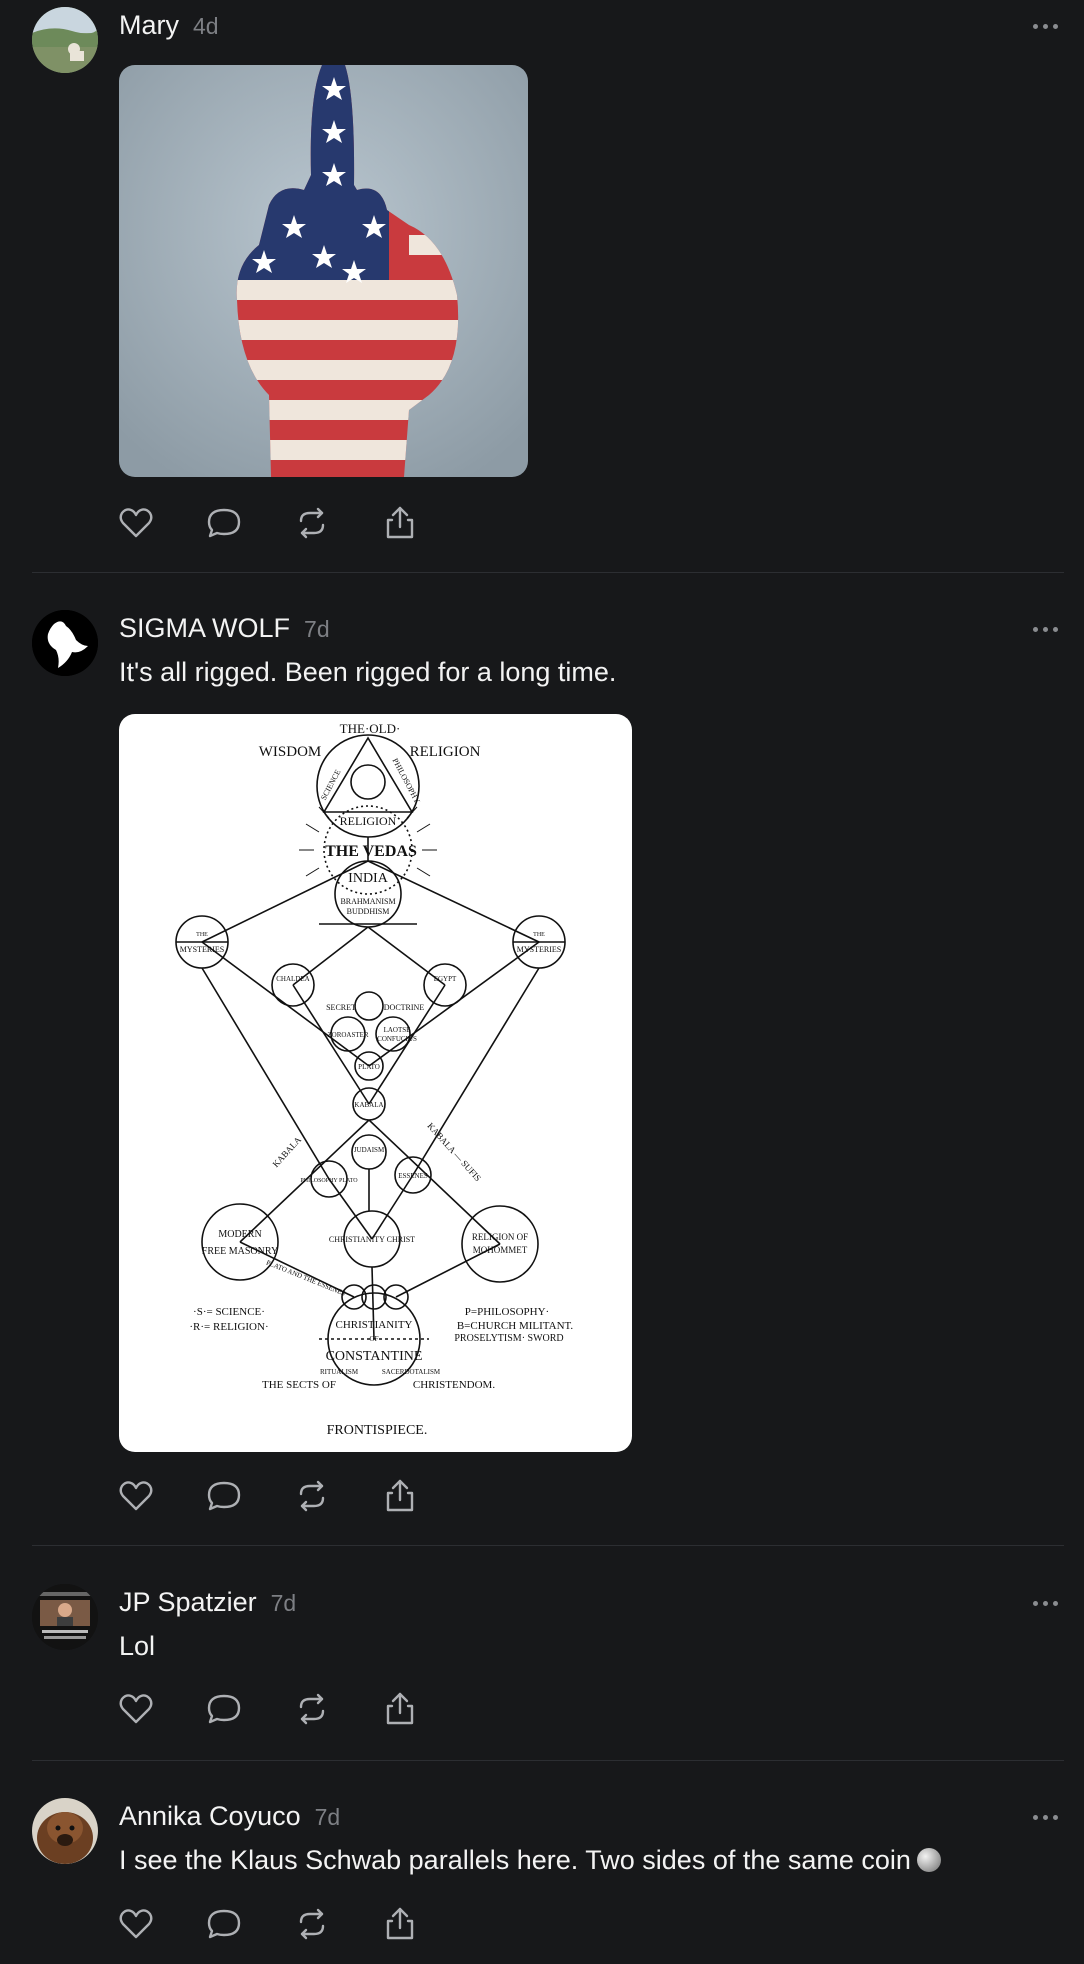 This screenshot has width=1084, height=1964. I want to click on author-name: Annika Coyuco 7d, so click(229, 1816).